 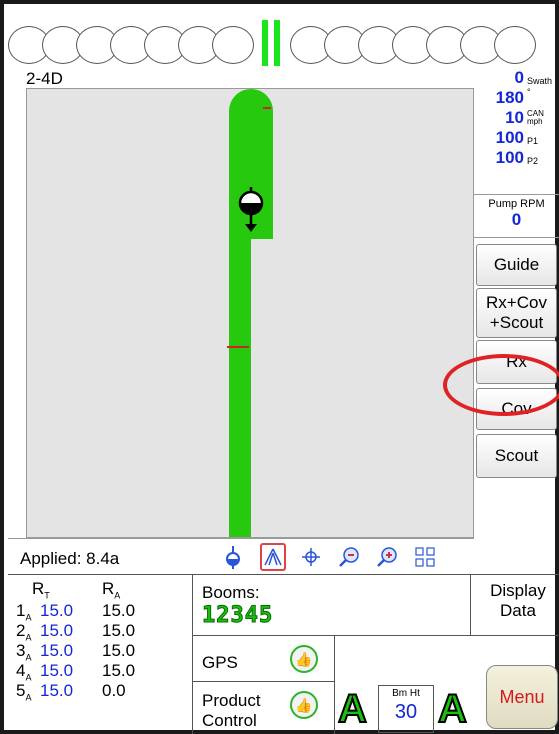 I want to click on speed-unit: CAN mph, so click(x=540, y=118).